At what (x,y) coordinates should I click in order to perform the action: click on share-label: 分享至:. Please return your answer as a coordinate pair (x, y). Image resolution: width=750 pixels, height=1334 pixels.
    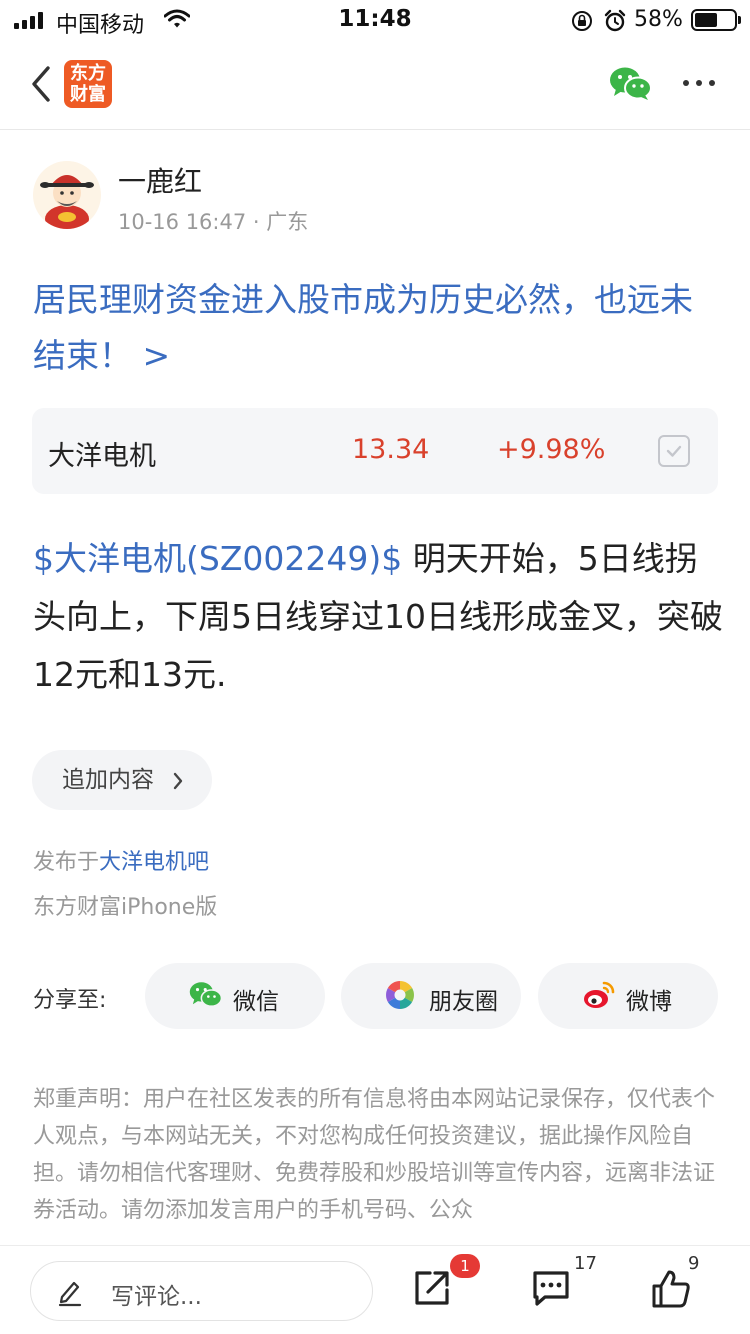
    Looking at the image, I should click on (70, 1000).